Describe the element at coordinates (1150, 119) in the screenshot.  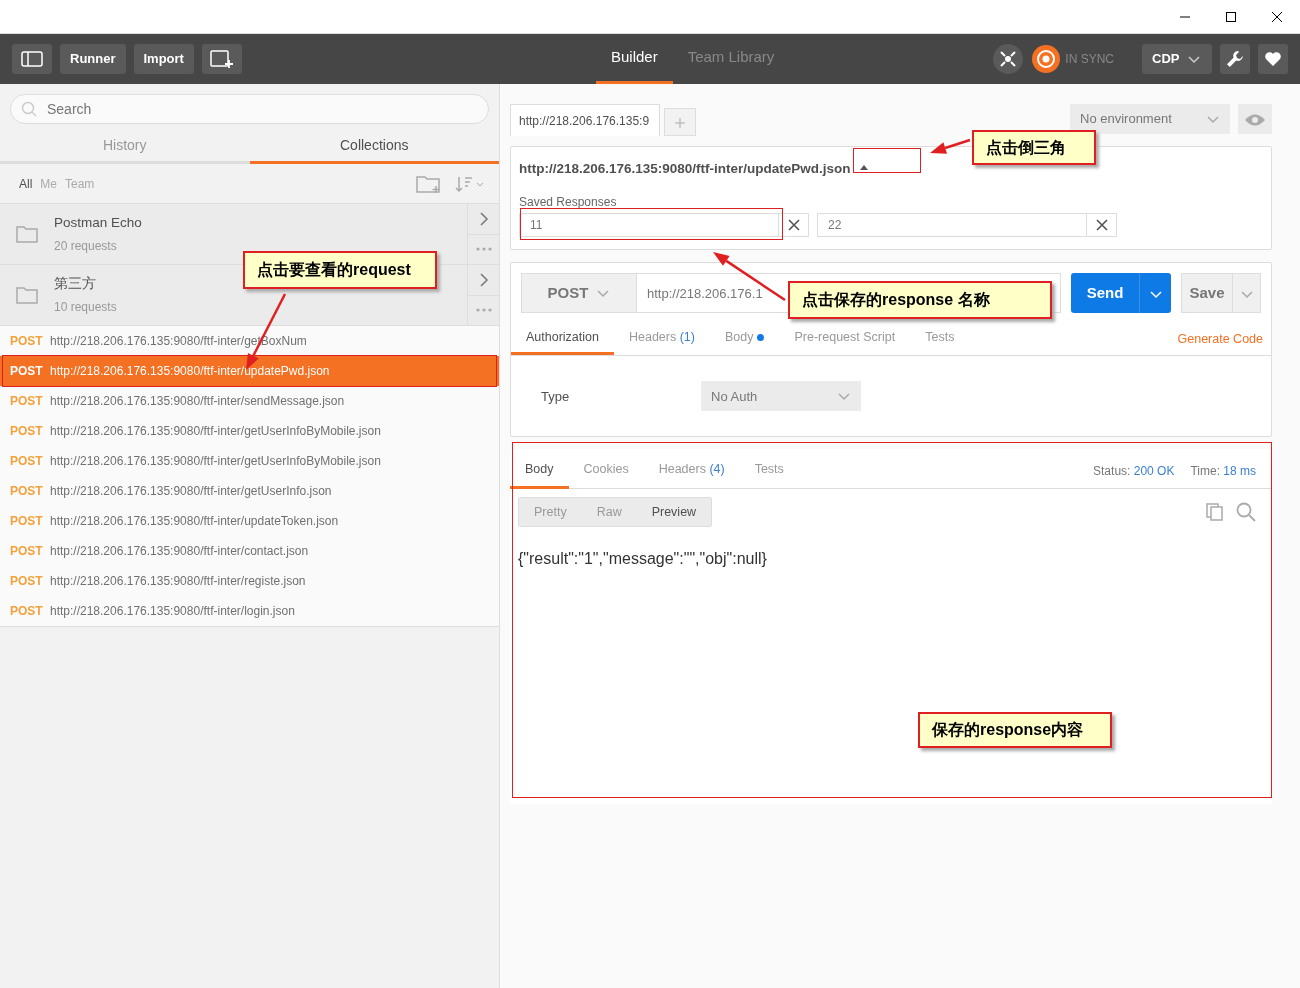
I see `environment-dropdown: No environment` at that location.